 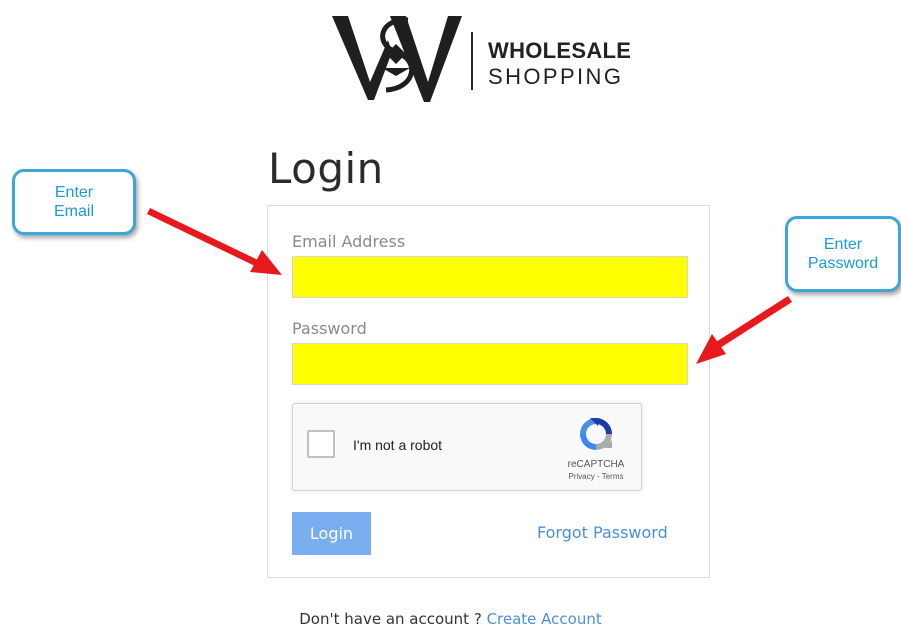 I want to click on email-input, so click(x=490, y=277).